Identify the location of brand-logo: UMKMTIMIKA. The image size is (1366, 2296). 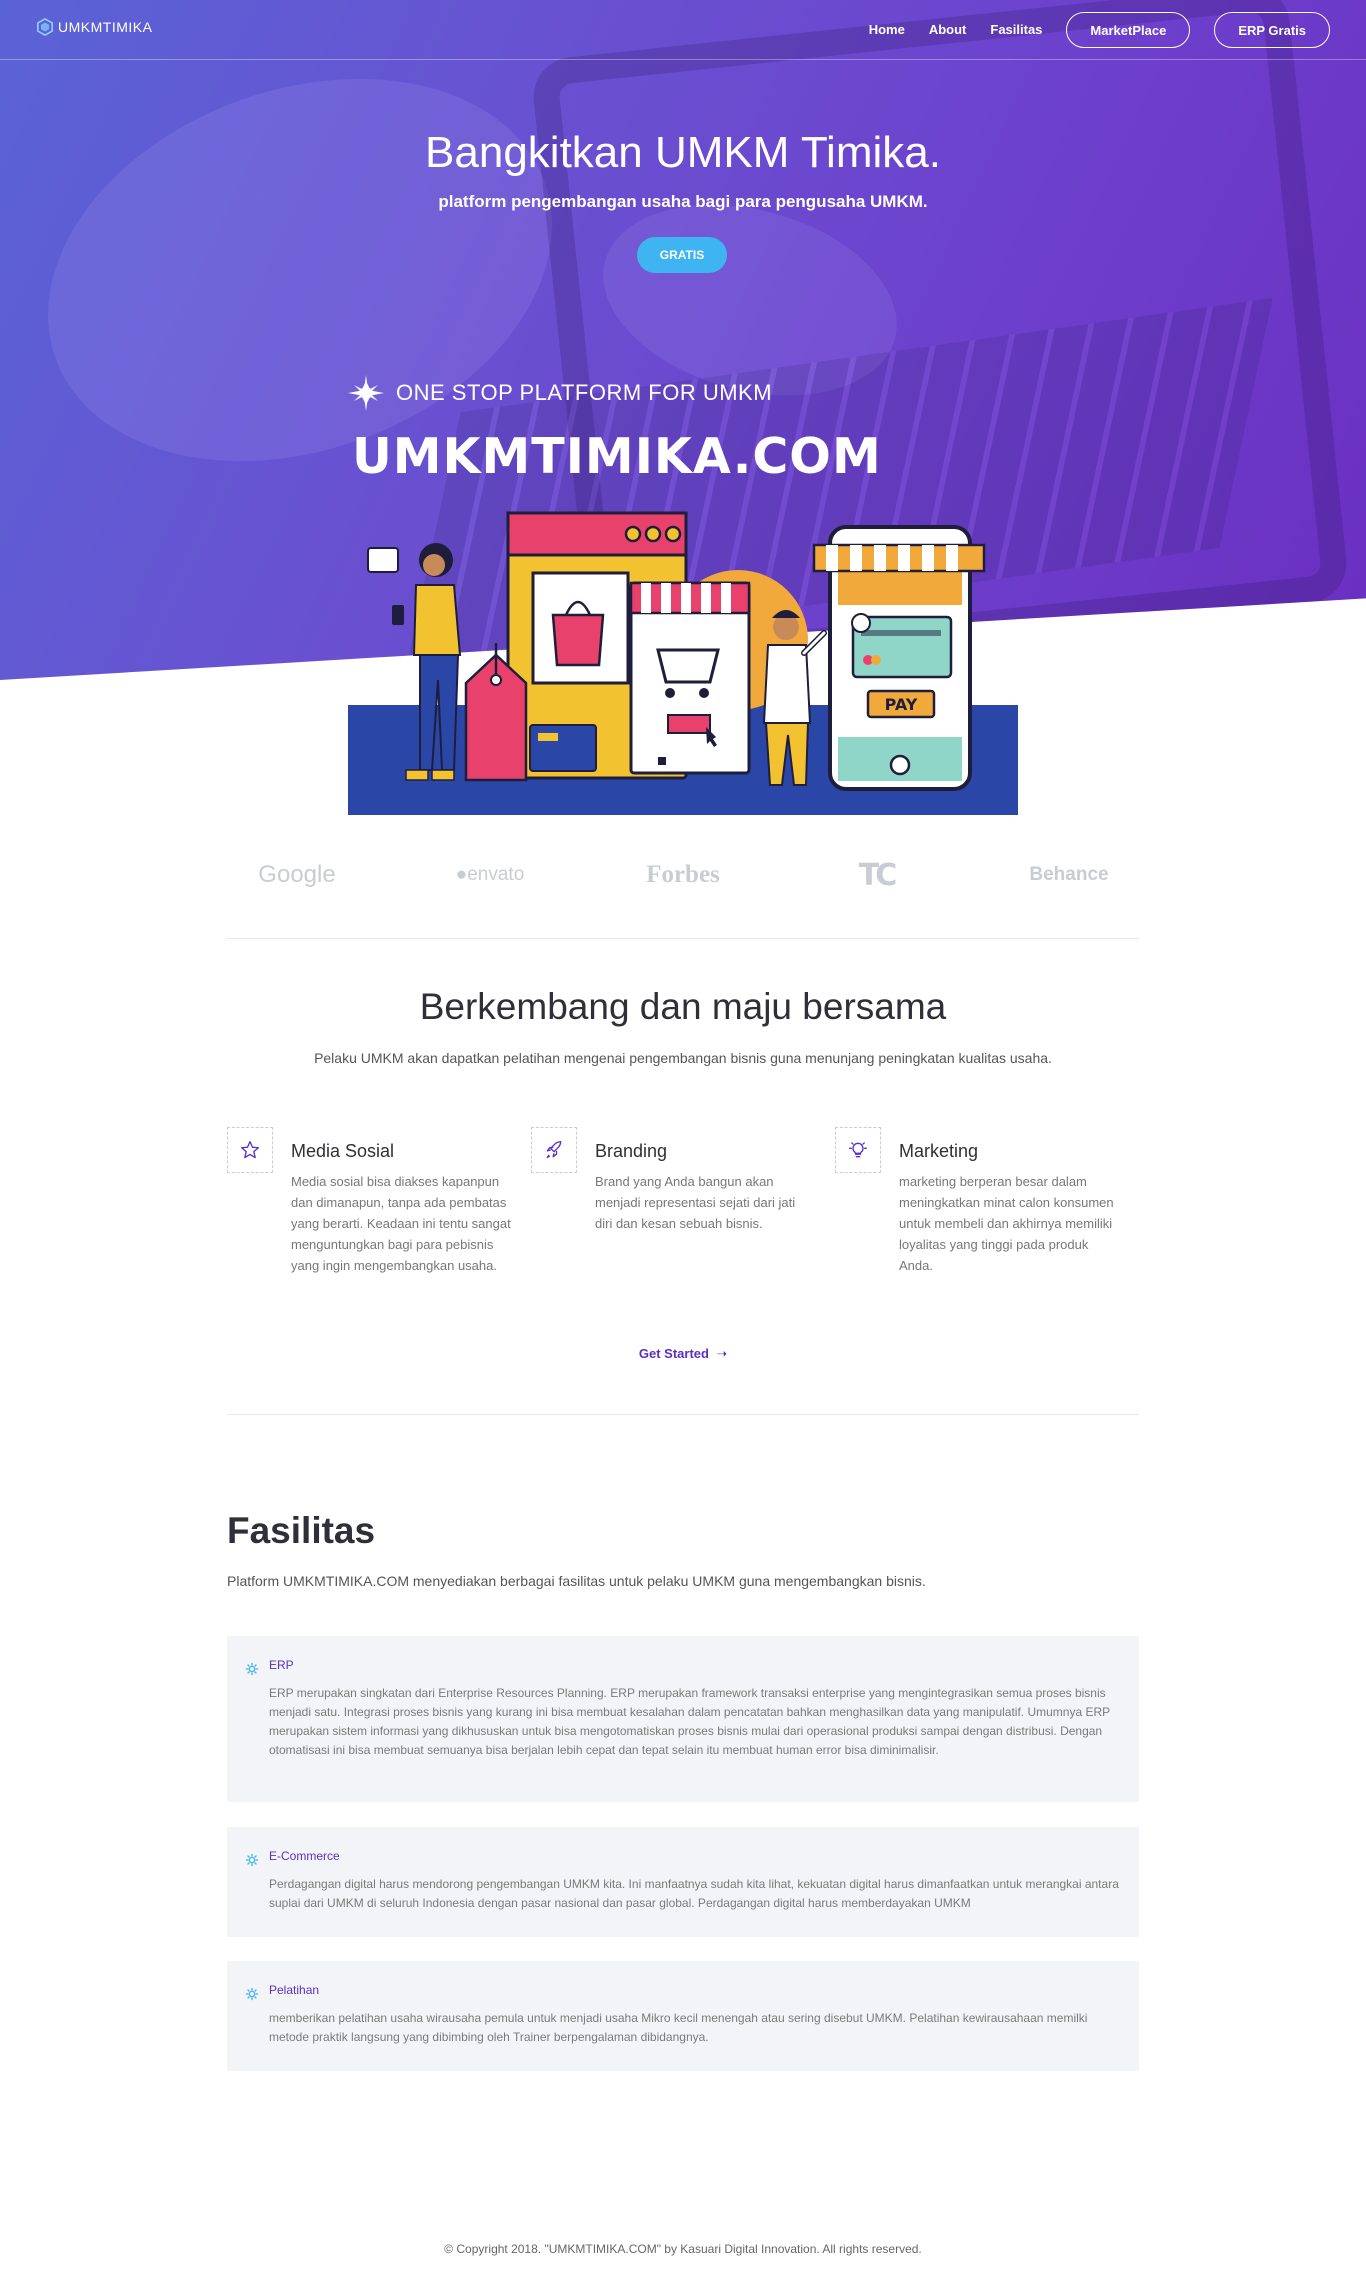
(94, 27).